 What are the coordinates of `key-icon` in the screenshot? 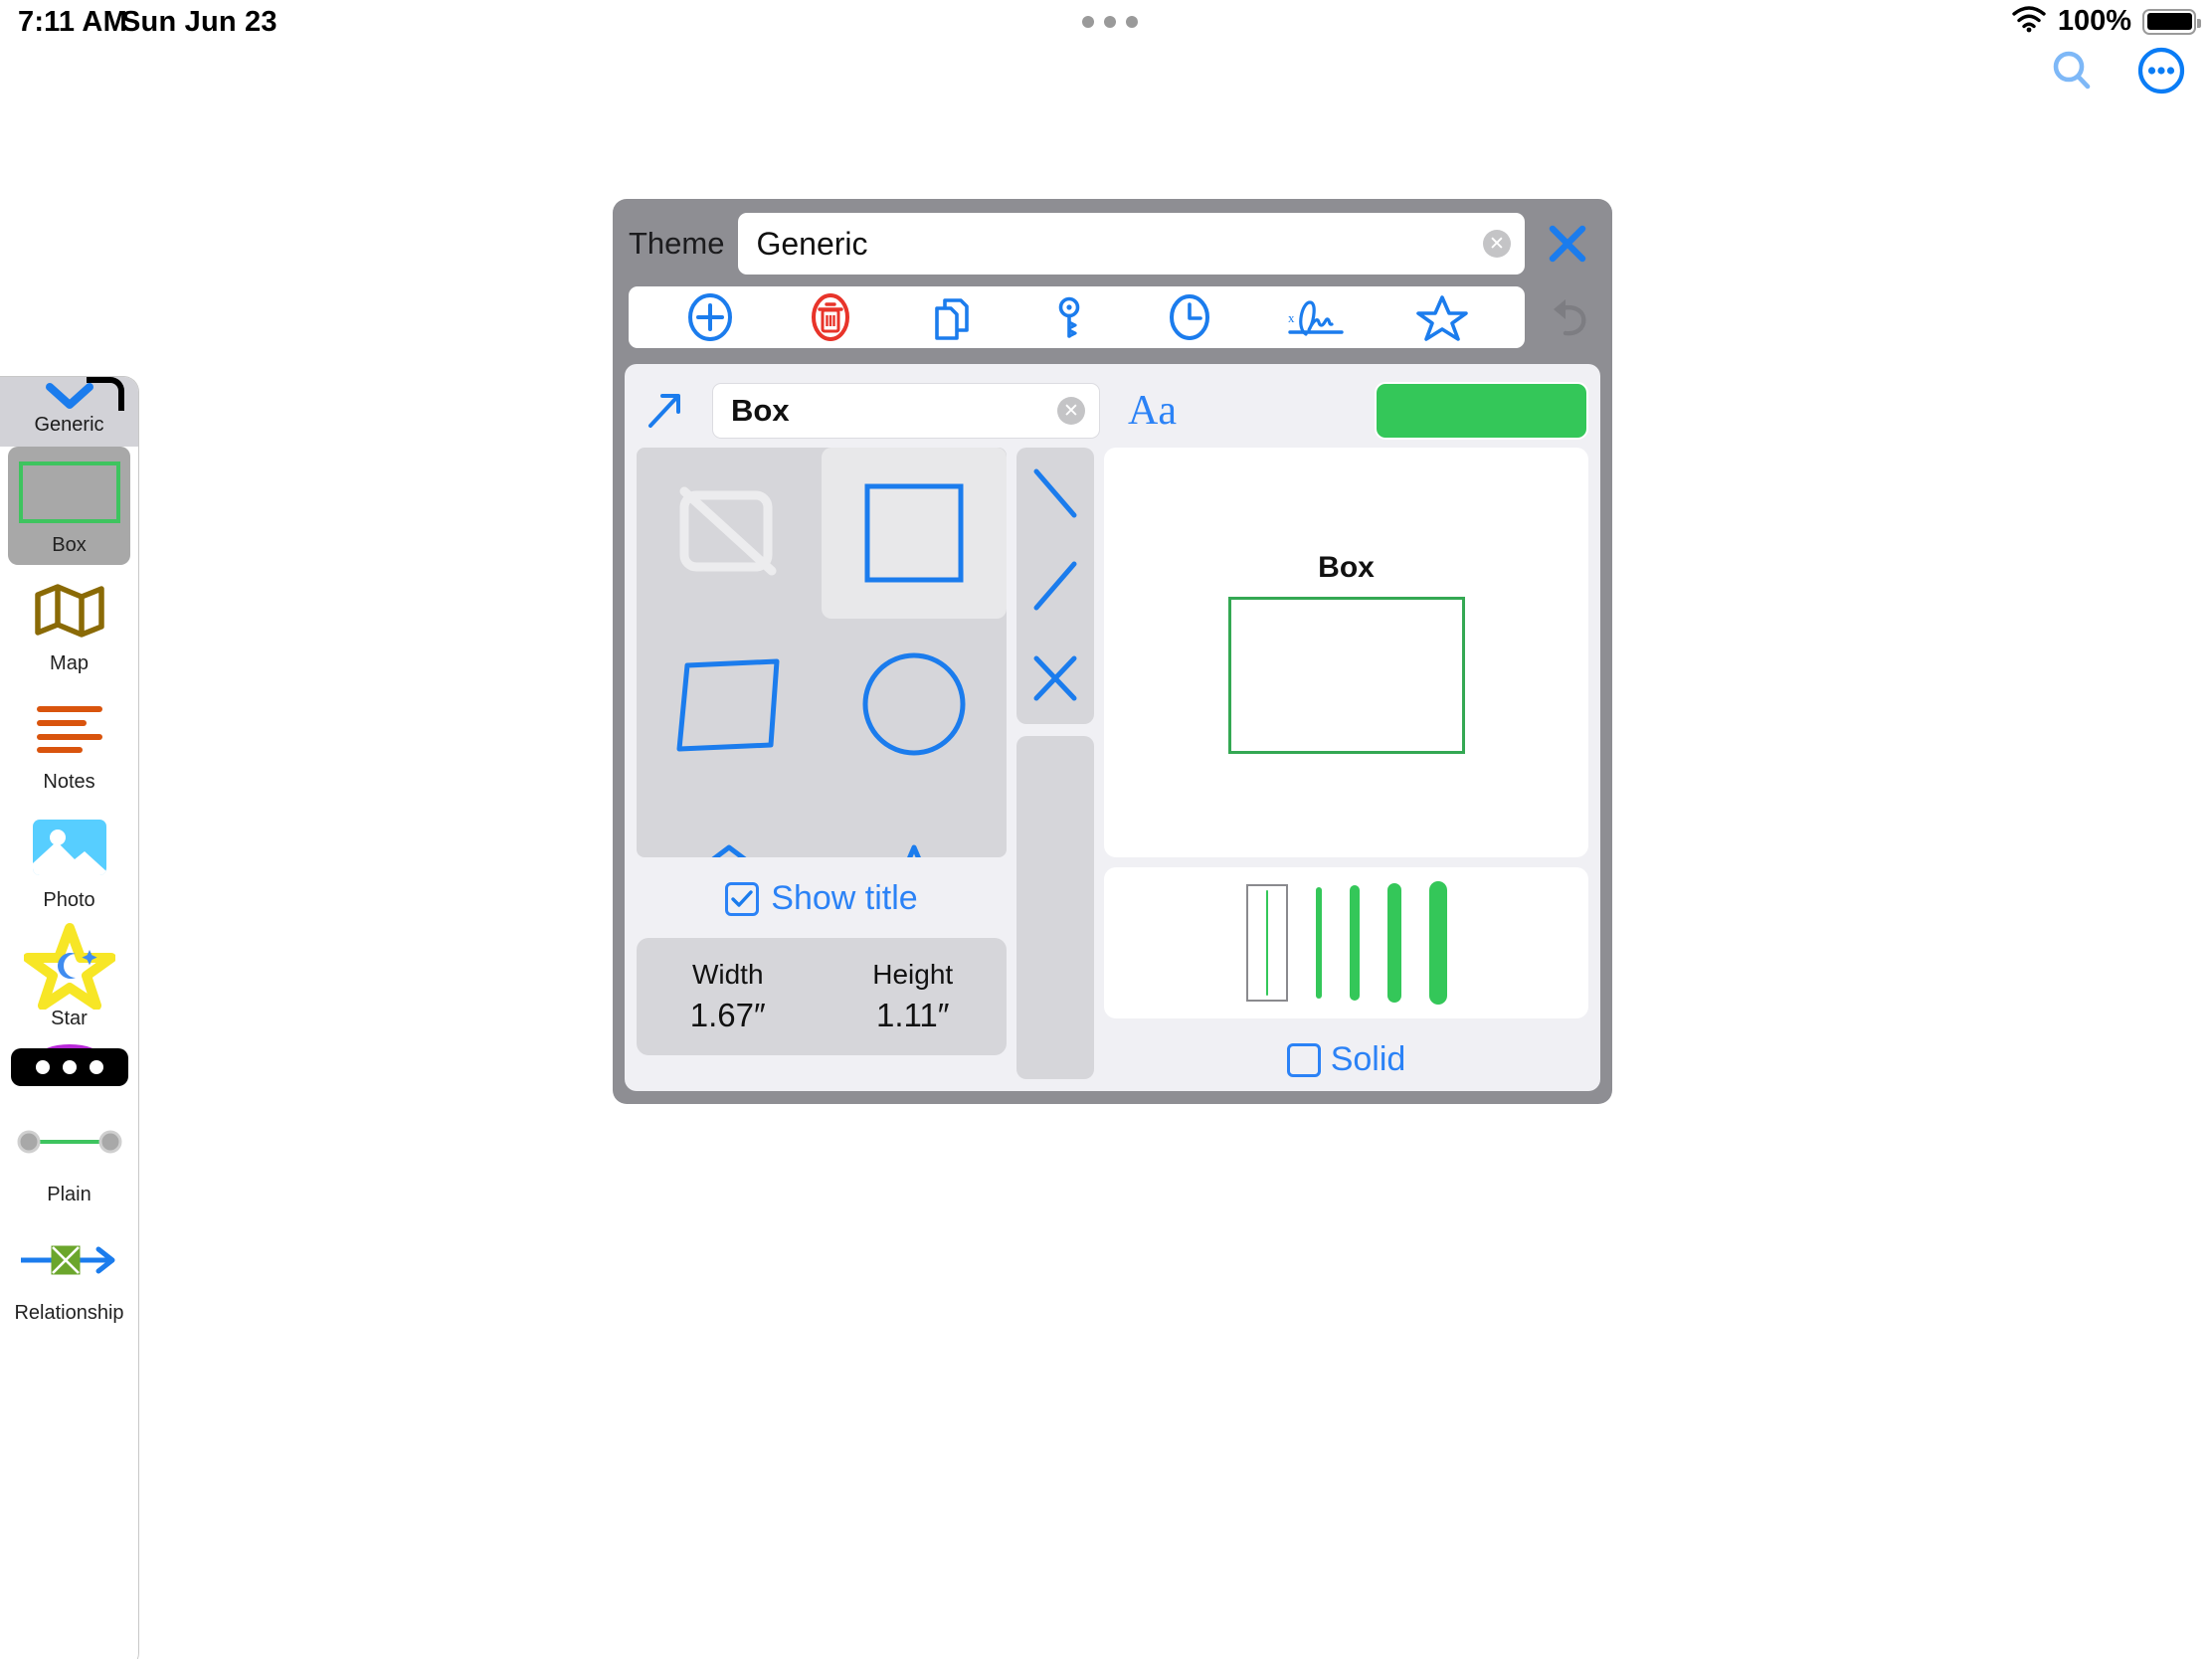 It's located at (1069, 317).